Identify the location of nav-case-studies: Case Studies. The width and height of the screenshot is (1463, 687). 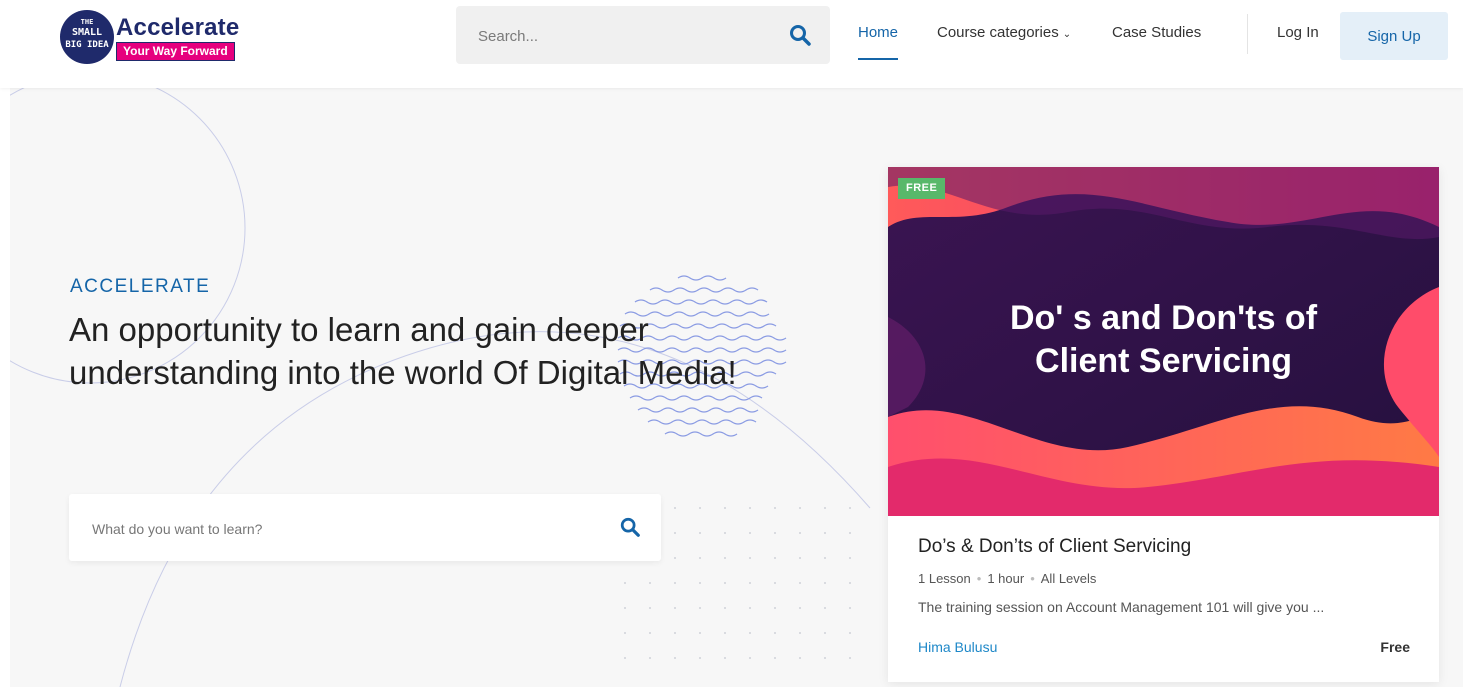
(1156, 39).